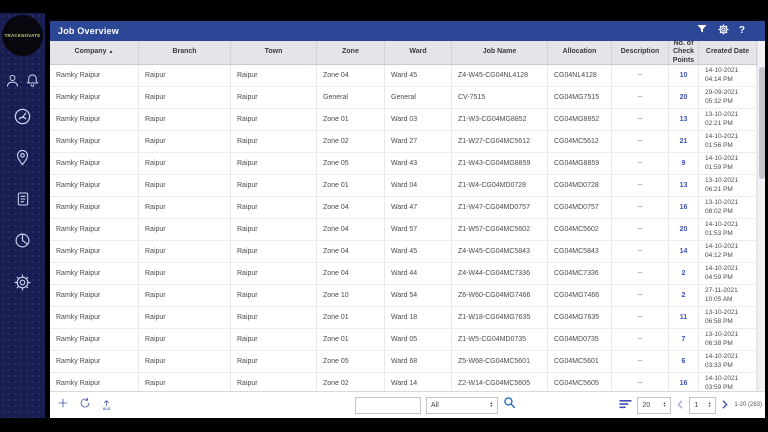 Image resolution: width=768 pixels, height=432 pixels. I want to click on analytics-pie-icon, so click(22, 240).